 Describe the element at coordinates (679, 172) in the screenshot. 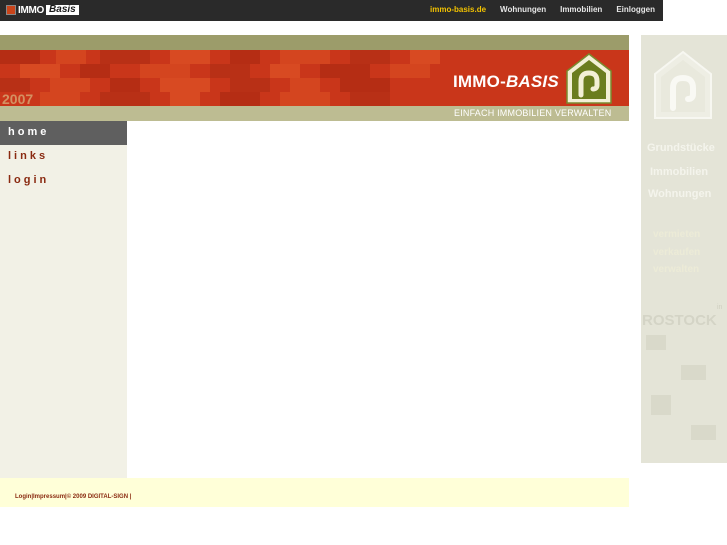

I see `side-word-immobilien: Immobilien` at that location.